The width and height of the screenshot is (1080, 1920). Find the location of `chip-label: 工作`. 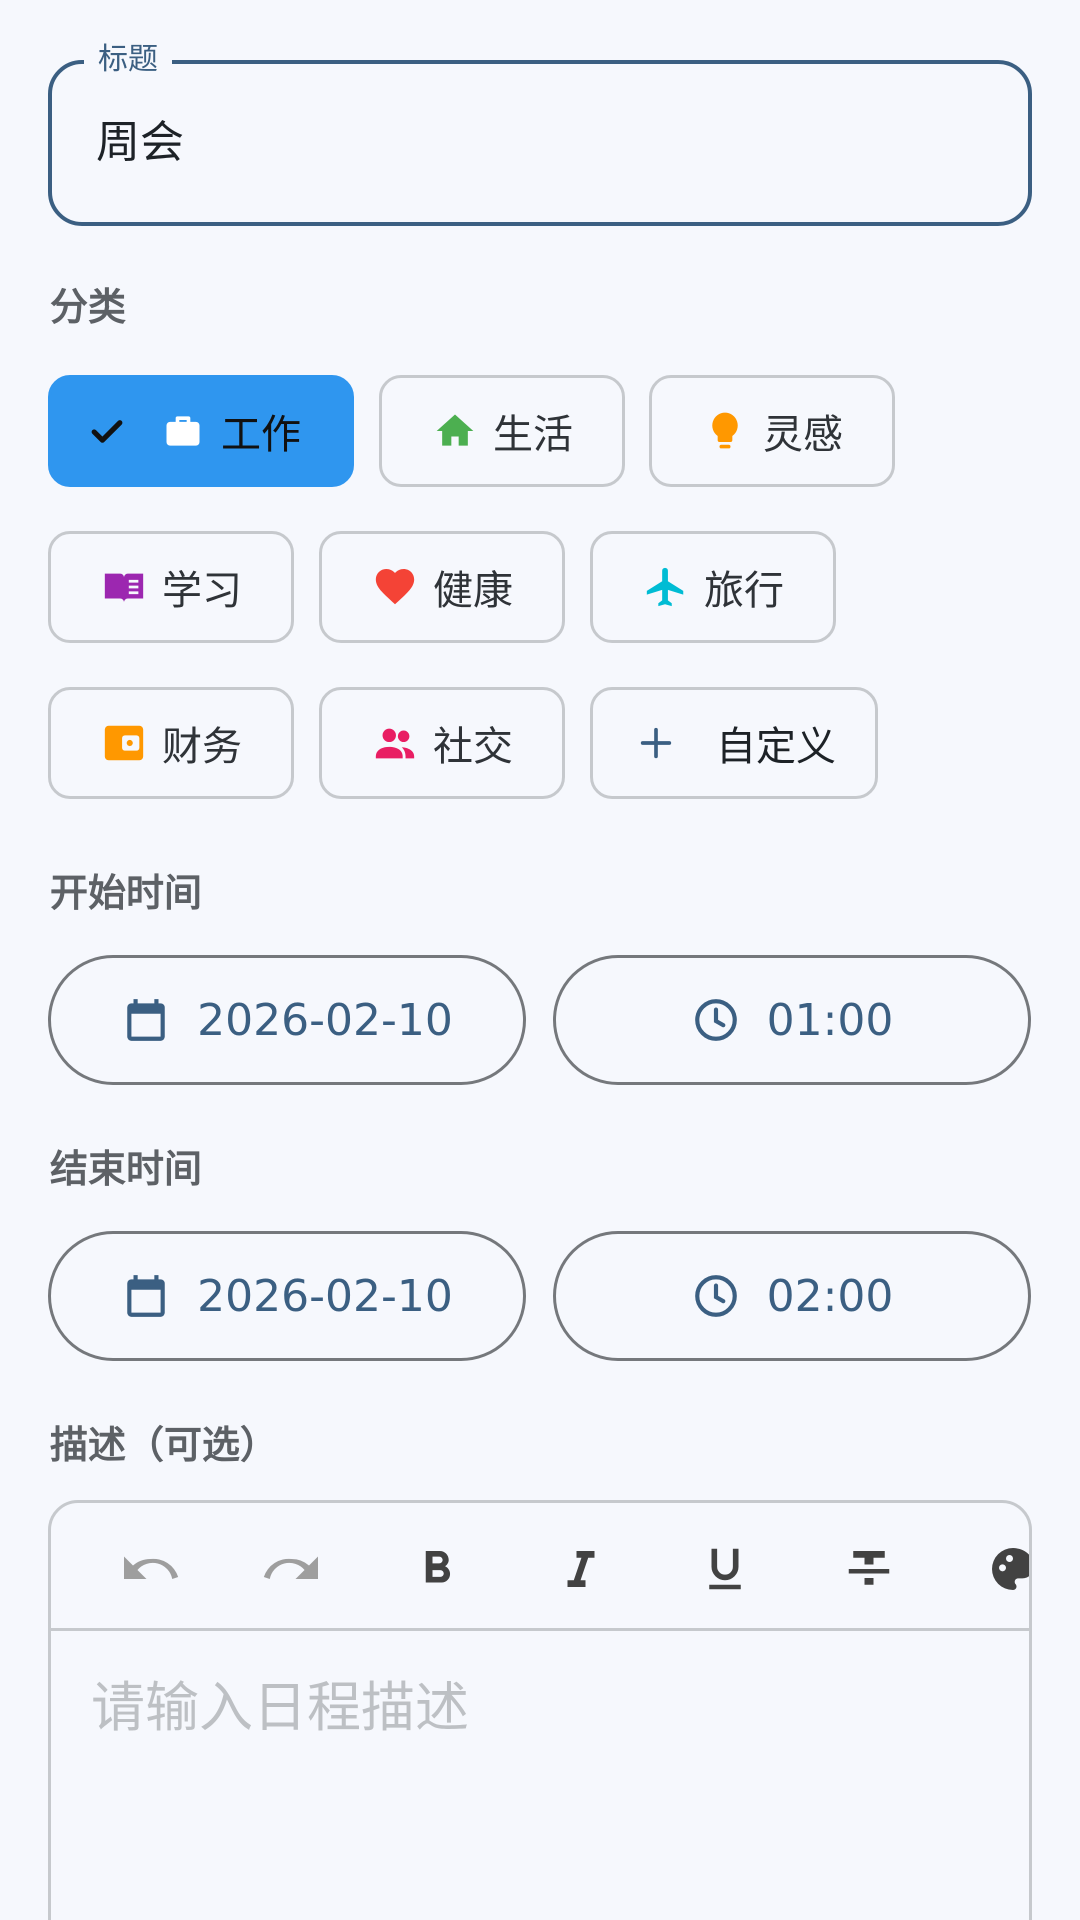

chip-label: 工作 is located at coordinates (261, 435).